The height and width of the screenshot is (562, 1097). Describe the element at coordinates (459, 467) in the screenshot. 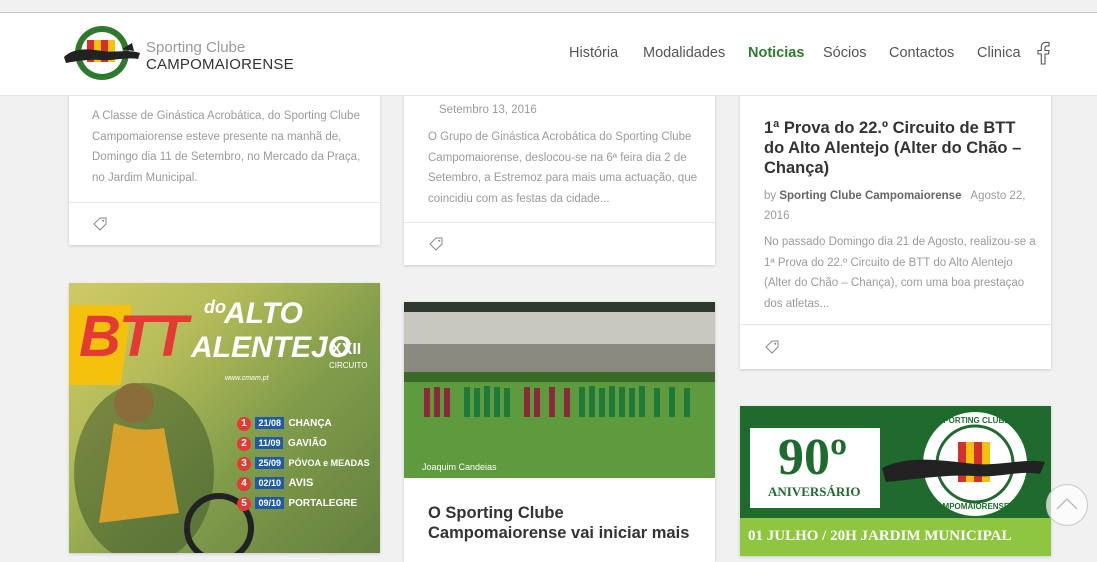

I see `photo-credit: Joaquim Candeias` at that location.